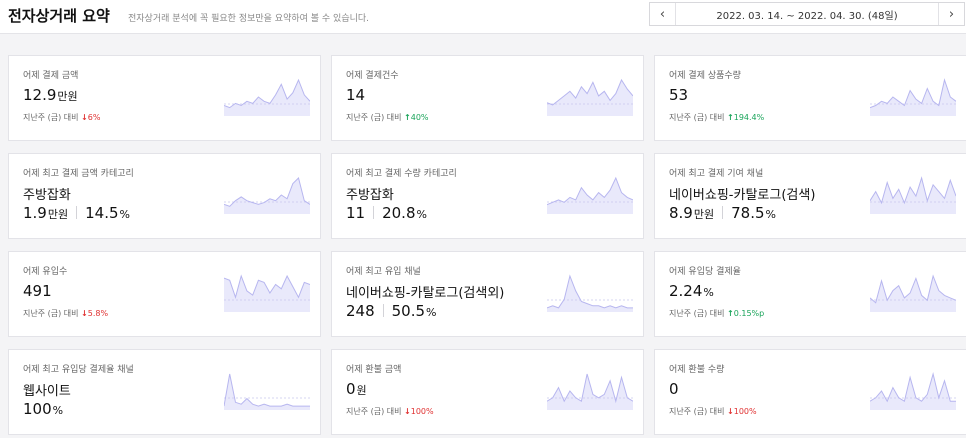  I want to click on card-value: 1.9만원 14.5%, so click(76, 213).